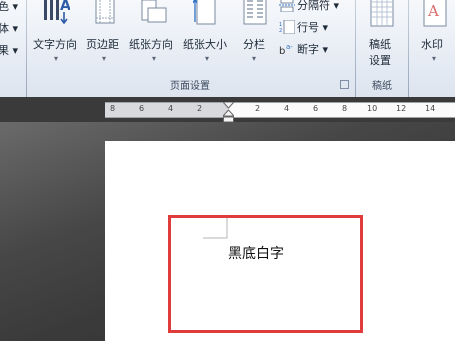 This screenshot has height=341, width=455. I want to click on manuscript-group-label: 稿纸, so click(382, 86).